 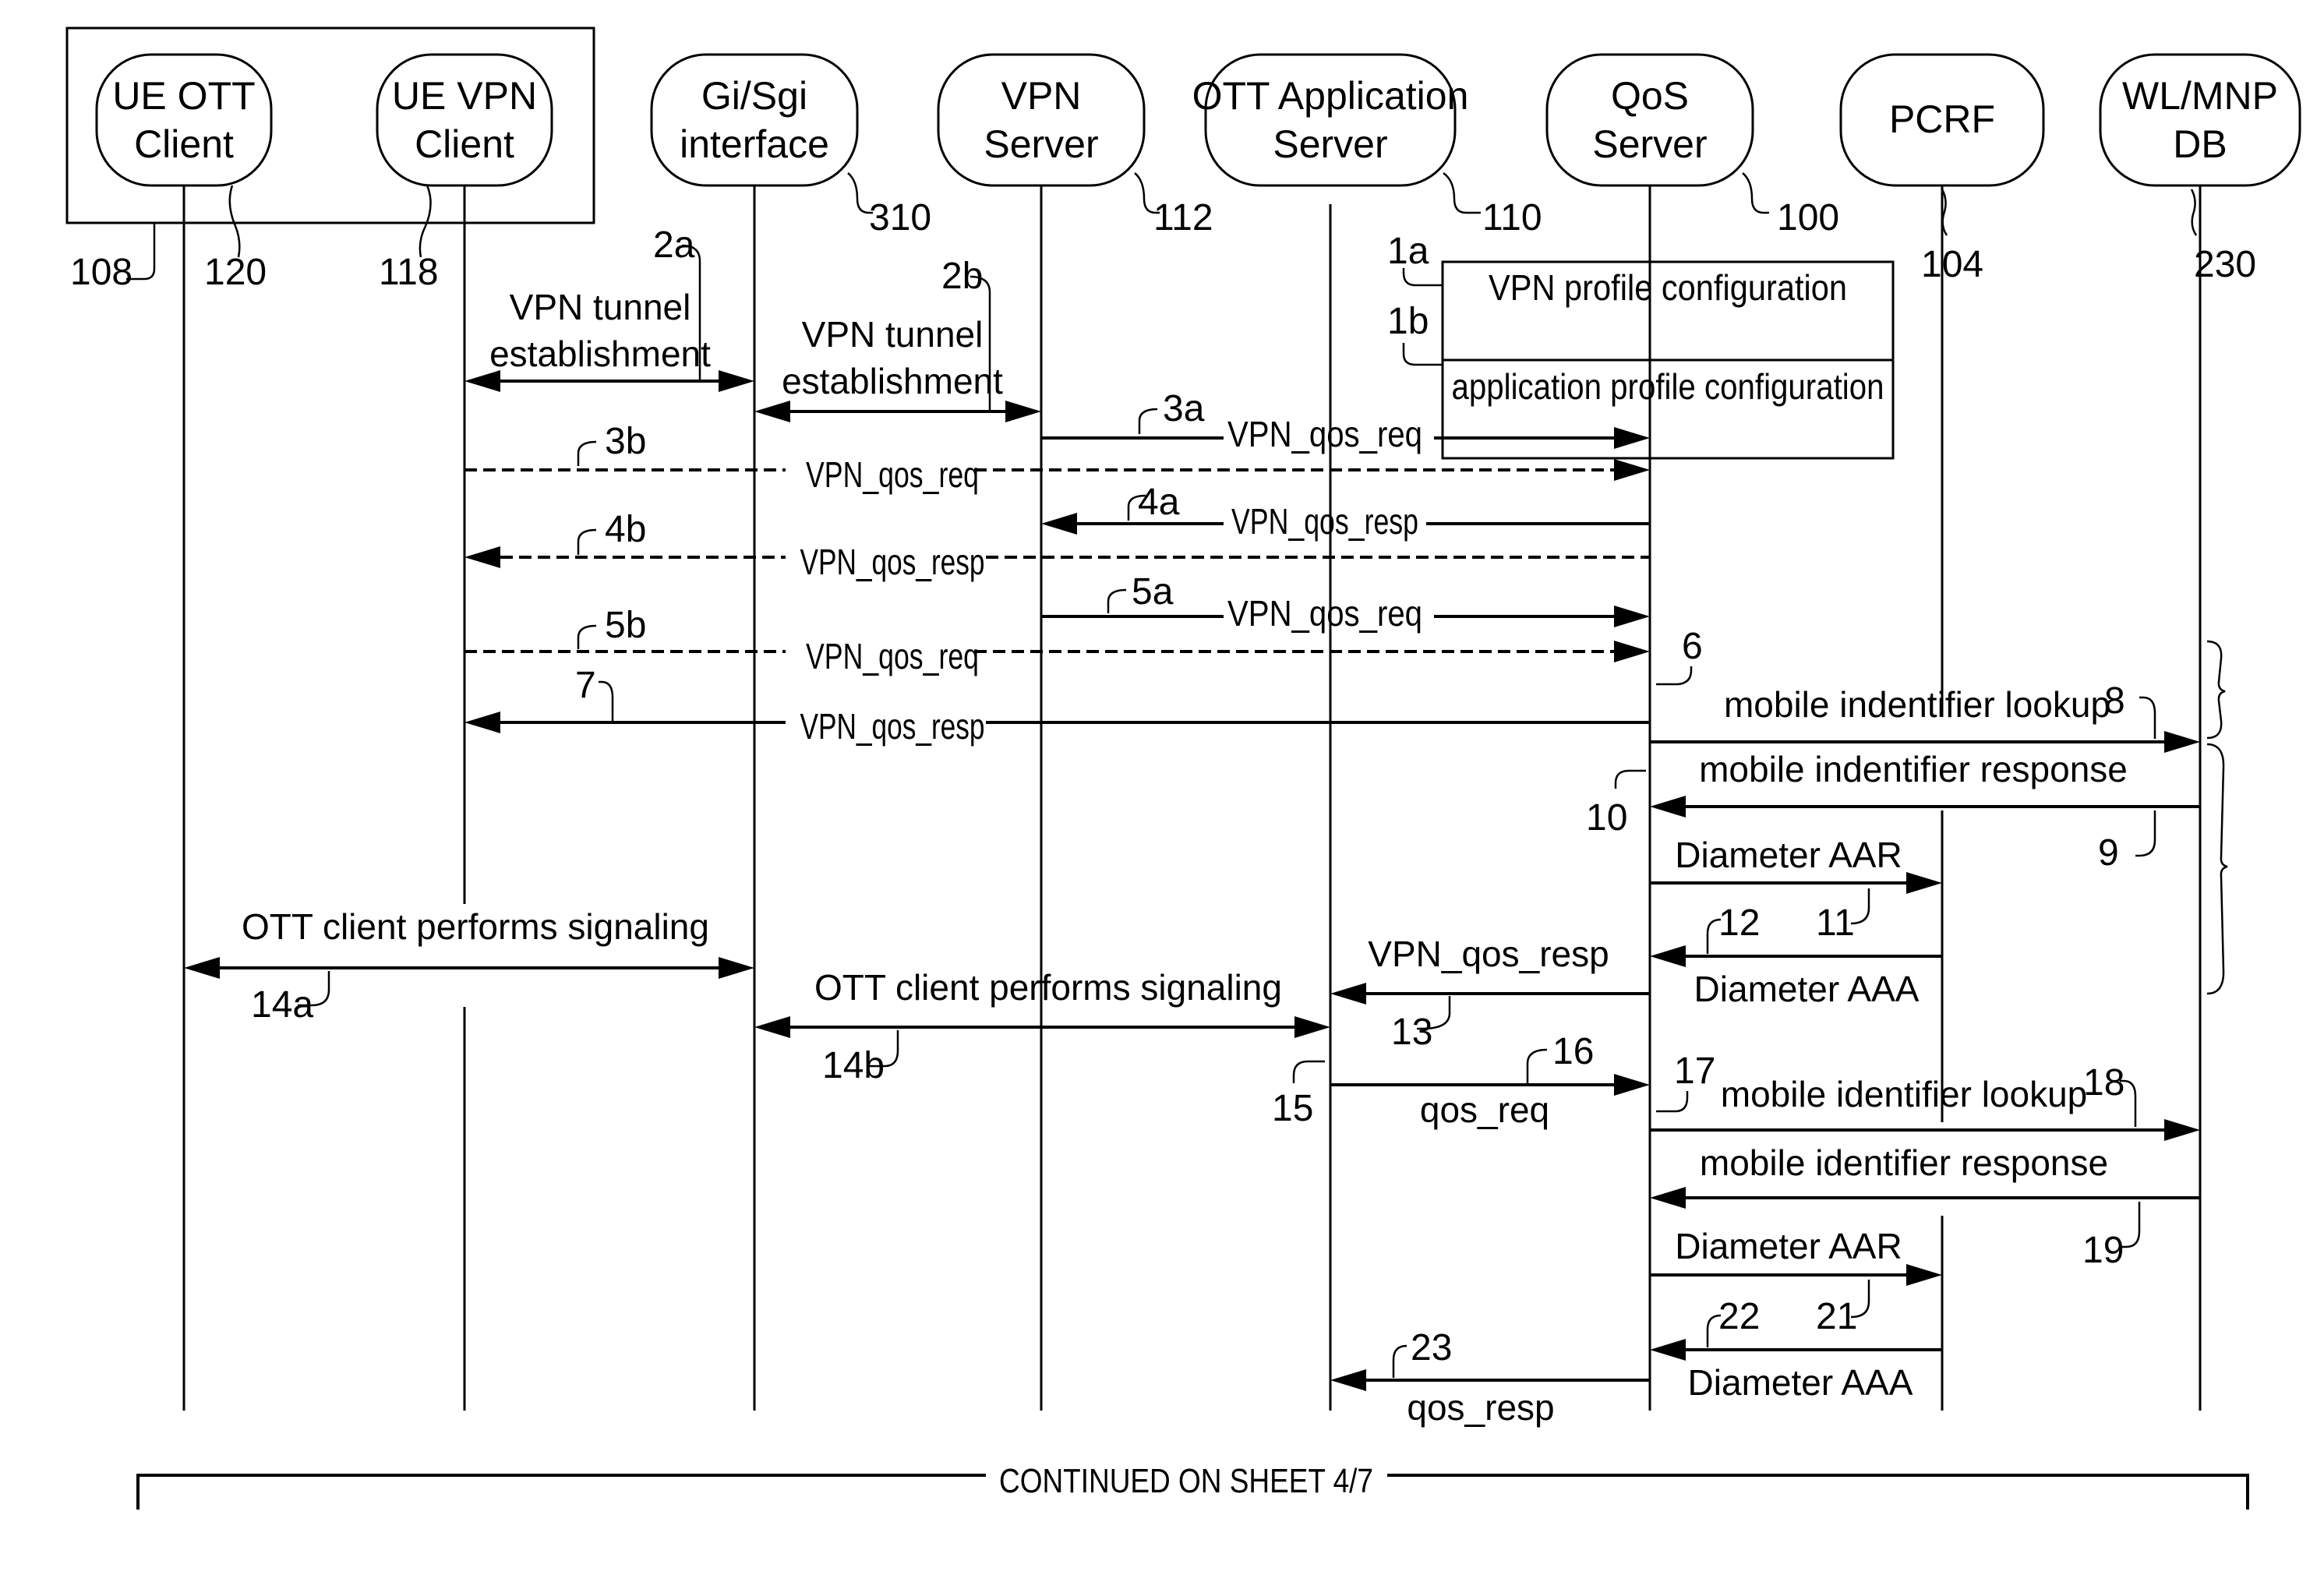 What do you see at coordinates (1183, 218) in the screenshot?
I see `ref-numeral: 112` at bounding box center [1183, 218].